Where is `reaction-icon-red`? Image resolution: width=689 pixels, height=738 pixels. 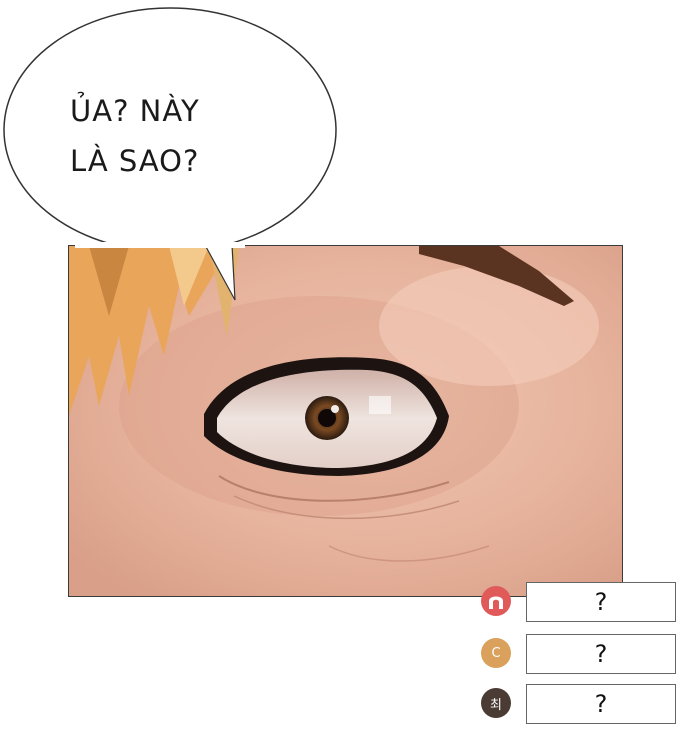 reaction-icon-red is located at coordinates (496, 601).